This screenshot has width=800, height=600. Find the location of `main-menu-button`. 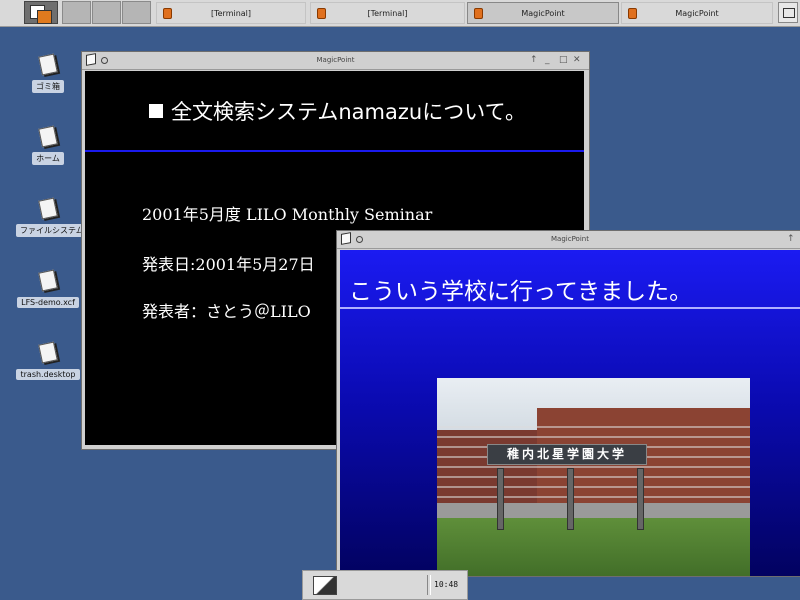

main-menu-button is located at coordinates (41, 12).